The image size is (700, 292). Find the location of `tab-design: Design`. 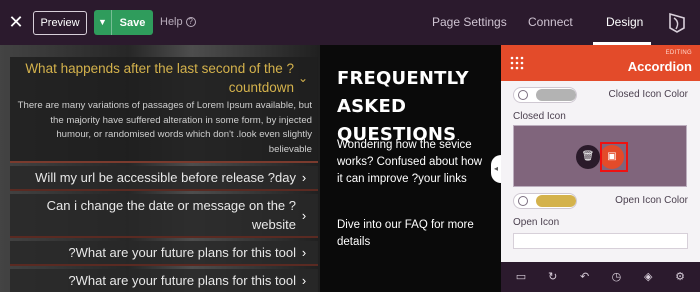

tab-design: Design is located at coordinates (624, 22).